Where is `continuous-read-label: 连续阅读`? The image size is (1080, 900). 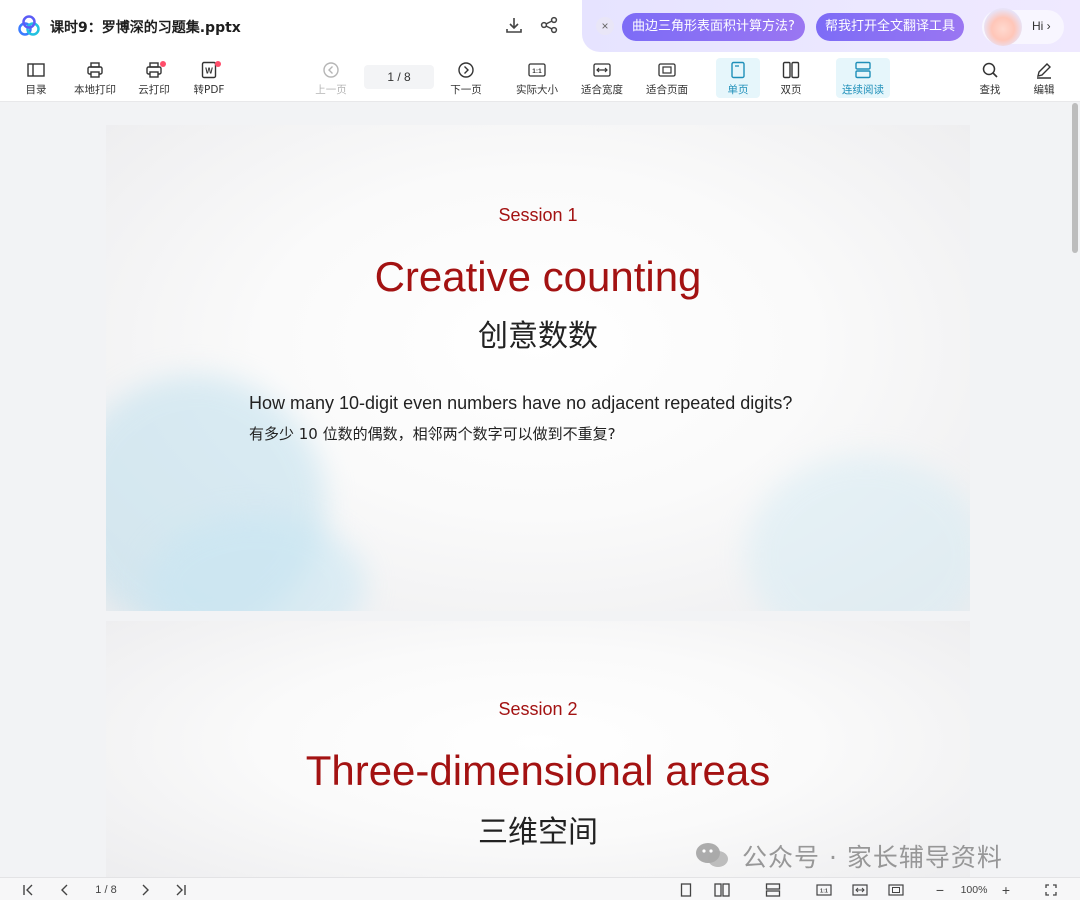
continuous-read-label: 连续阅读 is located at coordinates (863, 90).